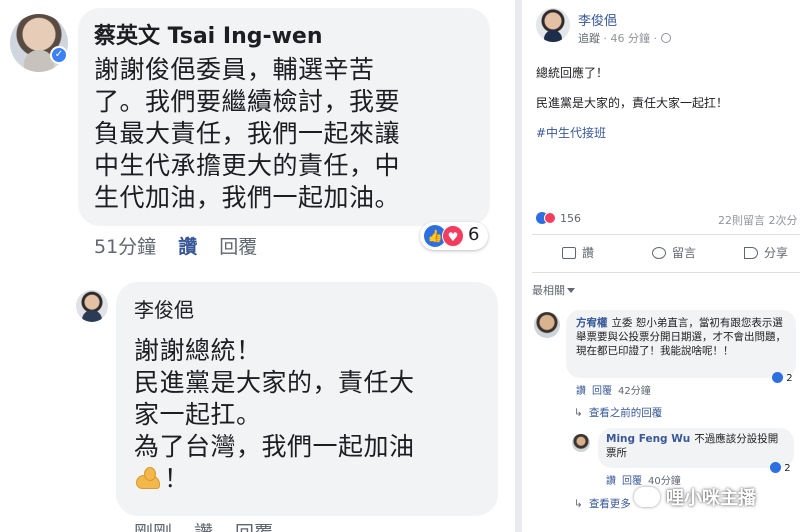 The image size is (800, 532). I want to click on reply-line-last: ！, so click(314, 479).